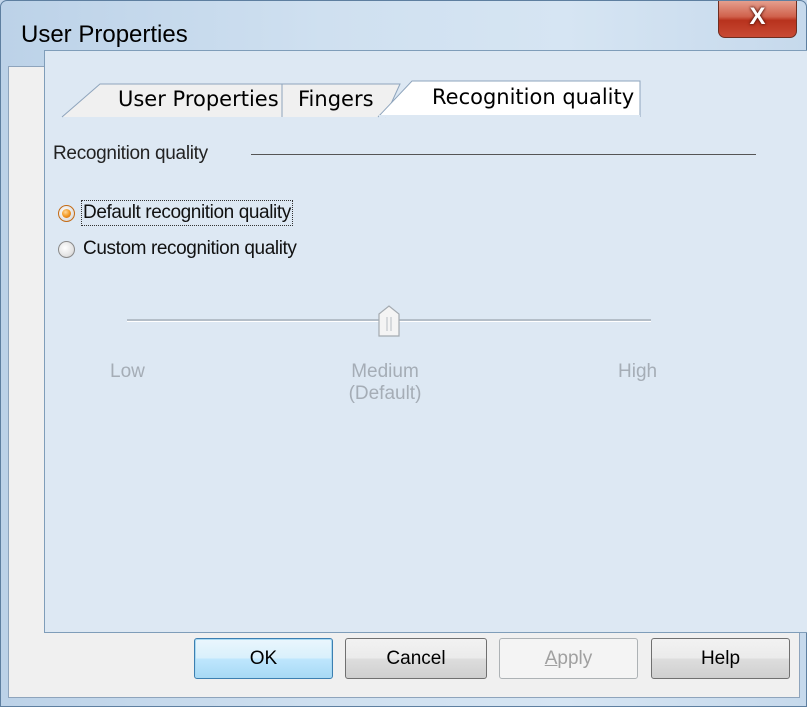 The height and width of the screenshot is (707, 807). What do you see at coordinates (66, 213) in the screenshot?
I see `default-quality-radio` at bounding box center [66, 213].